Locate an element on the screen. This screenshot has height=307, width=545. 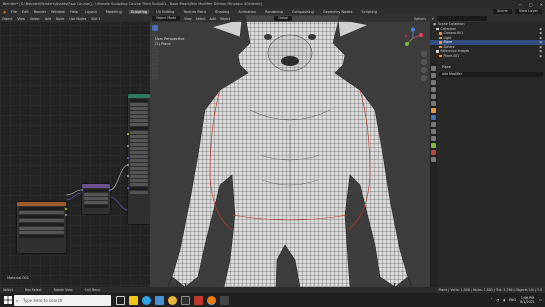
minimize-button: — is located at coordinates (520, 4).